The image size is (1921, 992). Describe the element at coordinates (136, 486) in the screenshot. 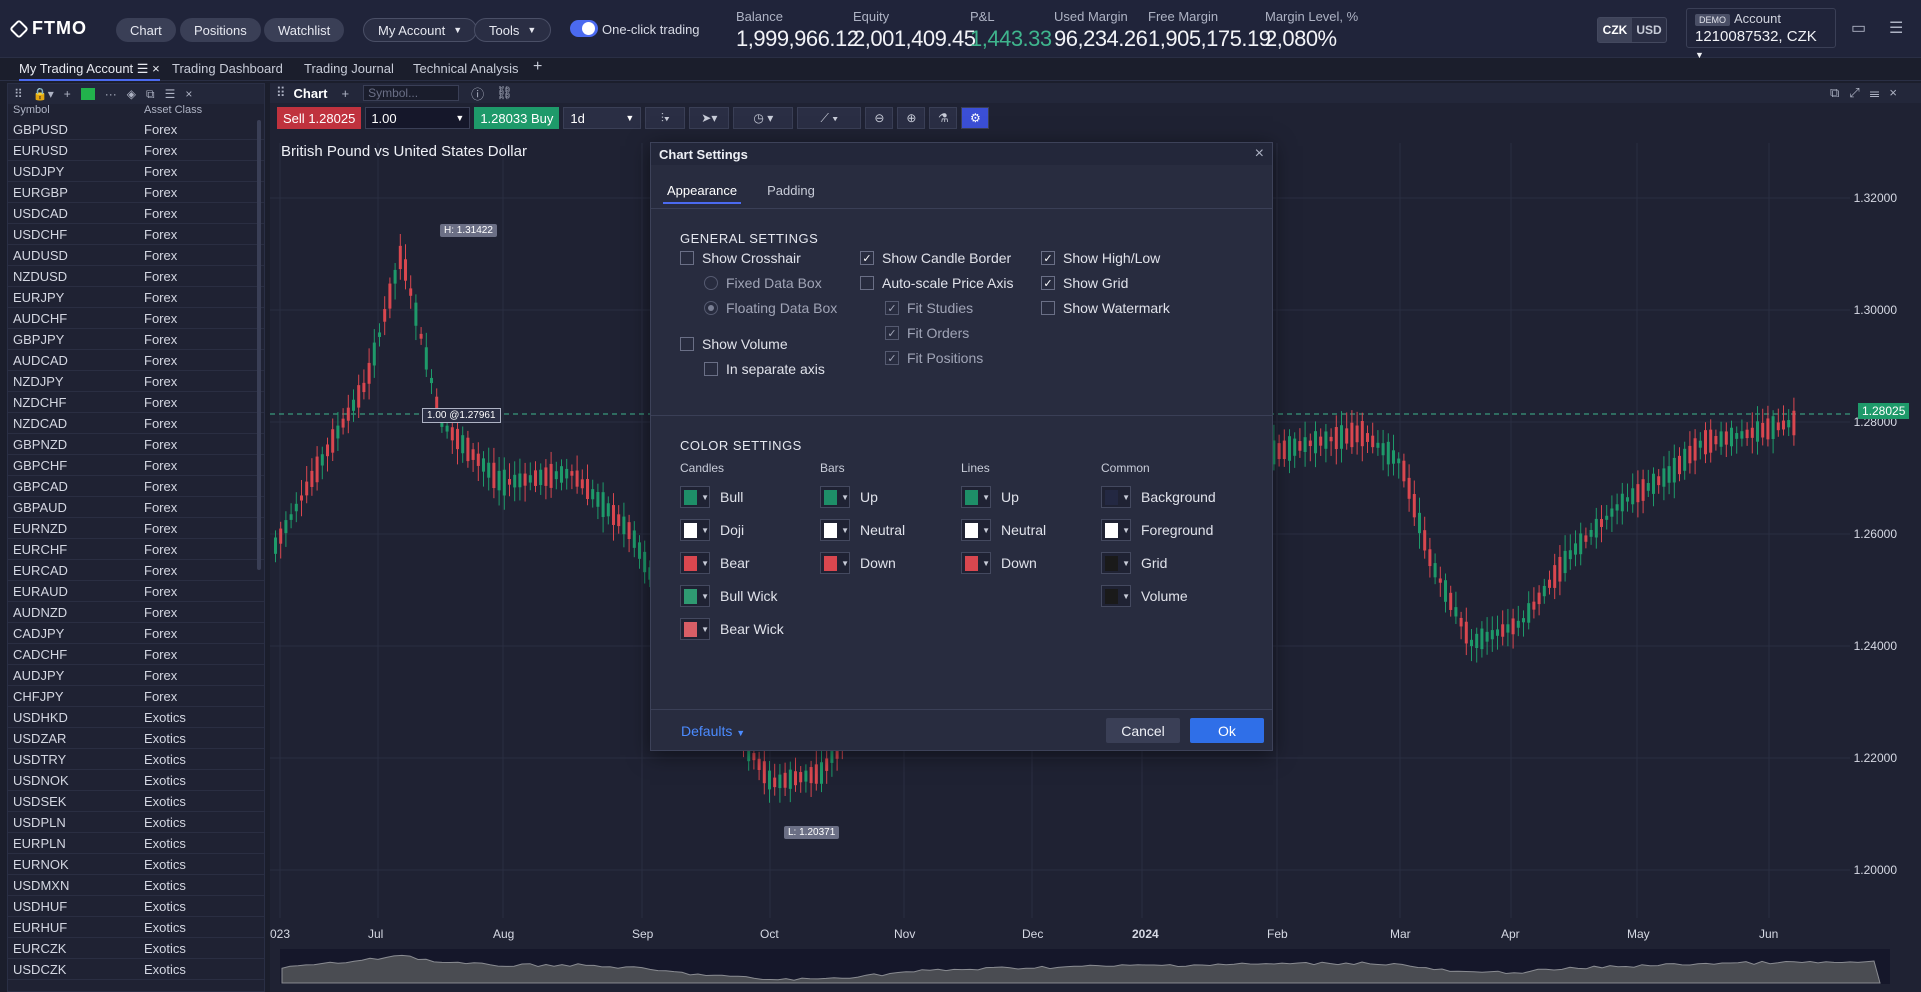

I see `watchlist-row: GBPCAD Forex` at that location.